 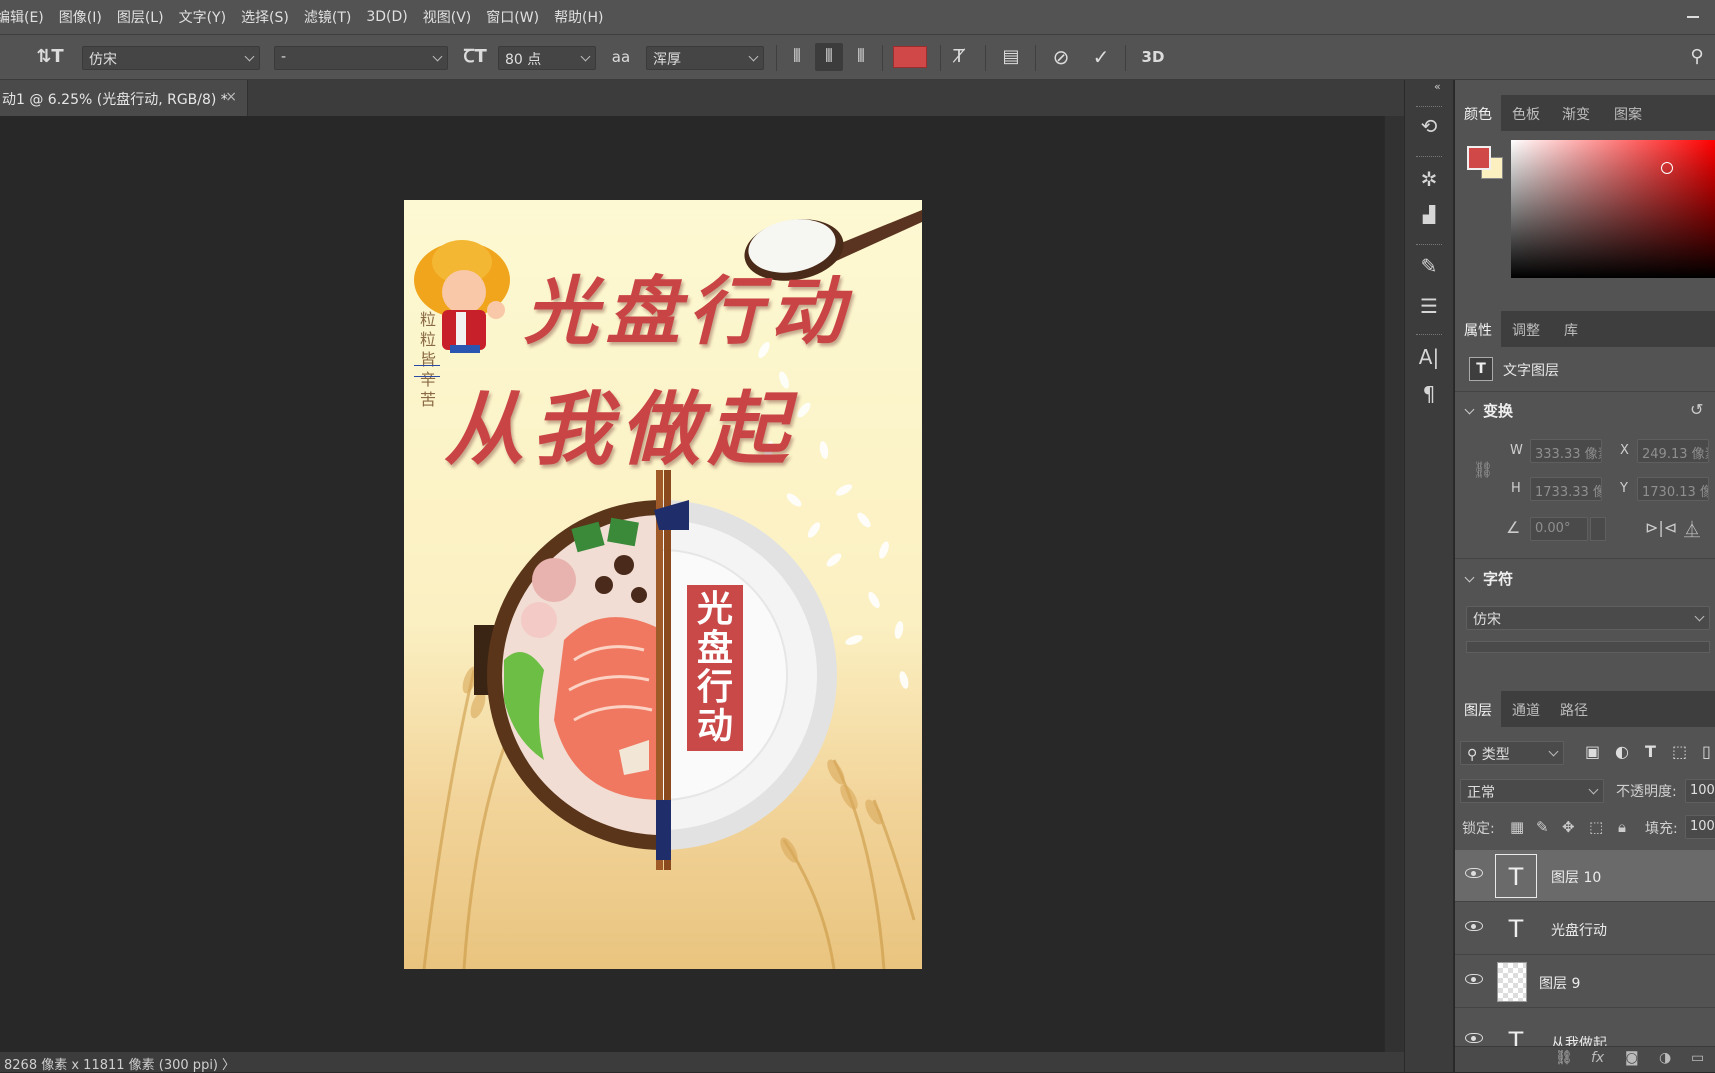 What do you see at coordinates (1579, 930) in the screenshot?
I see `layer-name: 光盘行动` at bounding box center [1579, 930].